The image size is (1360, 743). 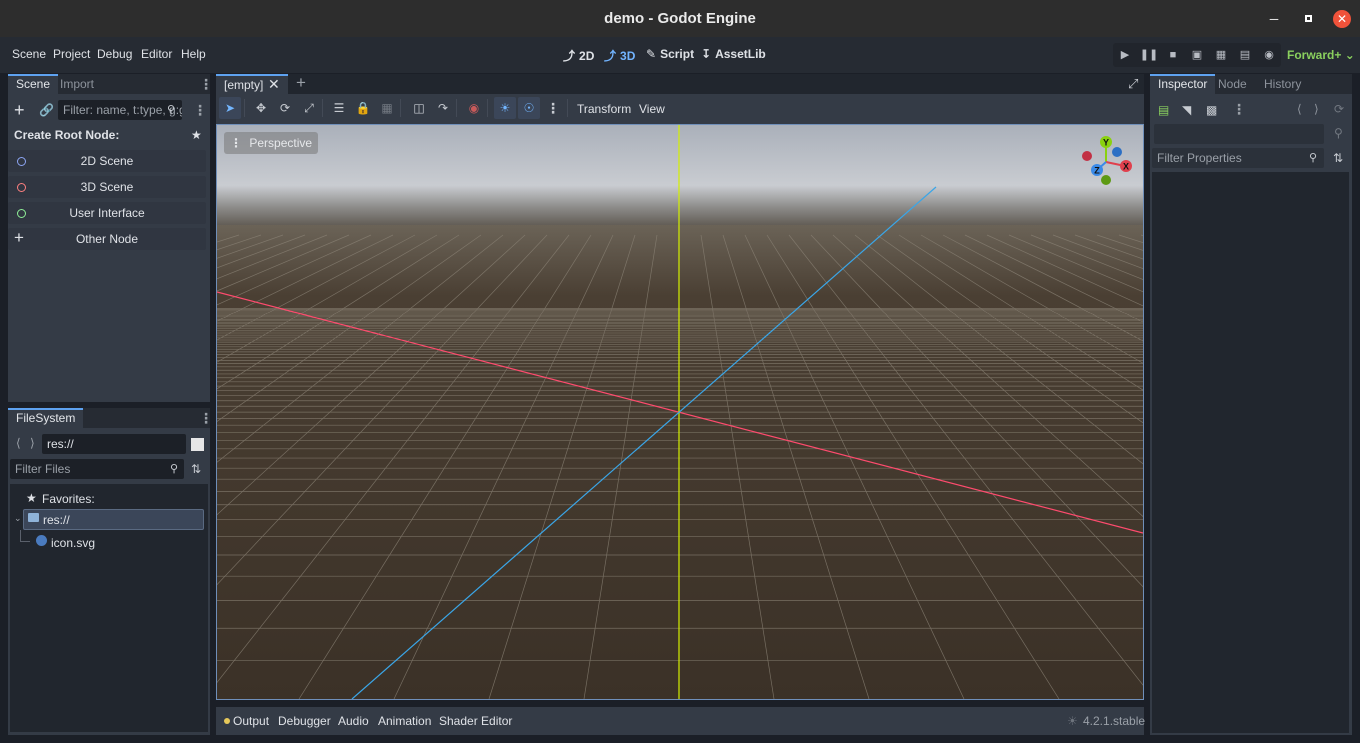 I want to click on scene-tab-empty: [empty] ✕, so click(x=252, y=84).